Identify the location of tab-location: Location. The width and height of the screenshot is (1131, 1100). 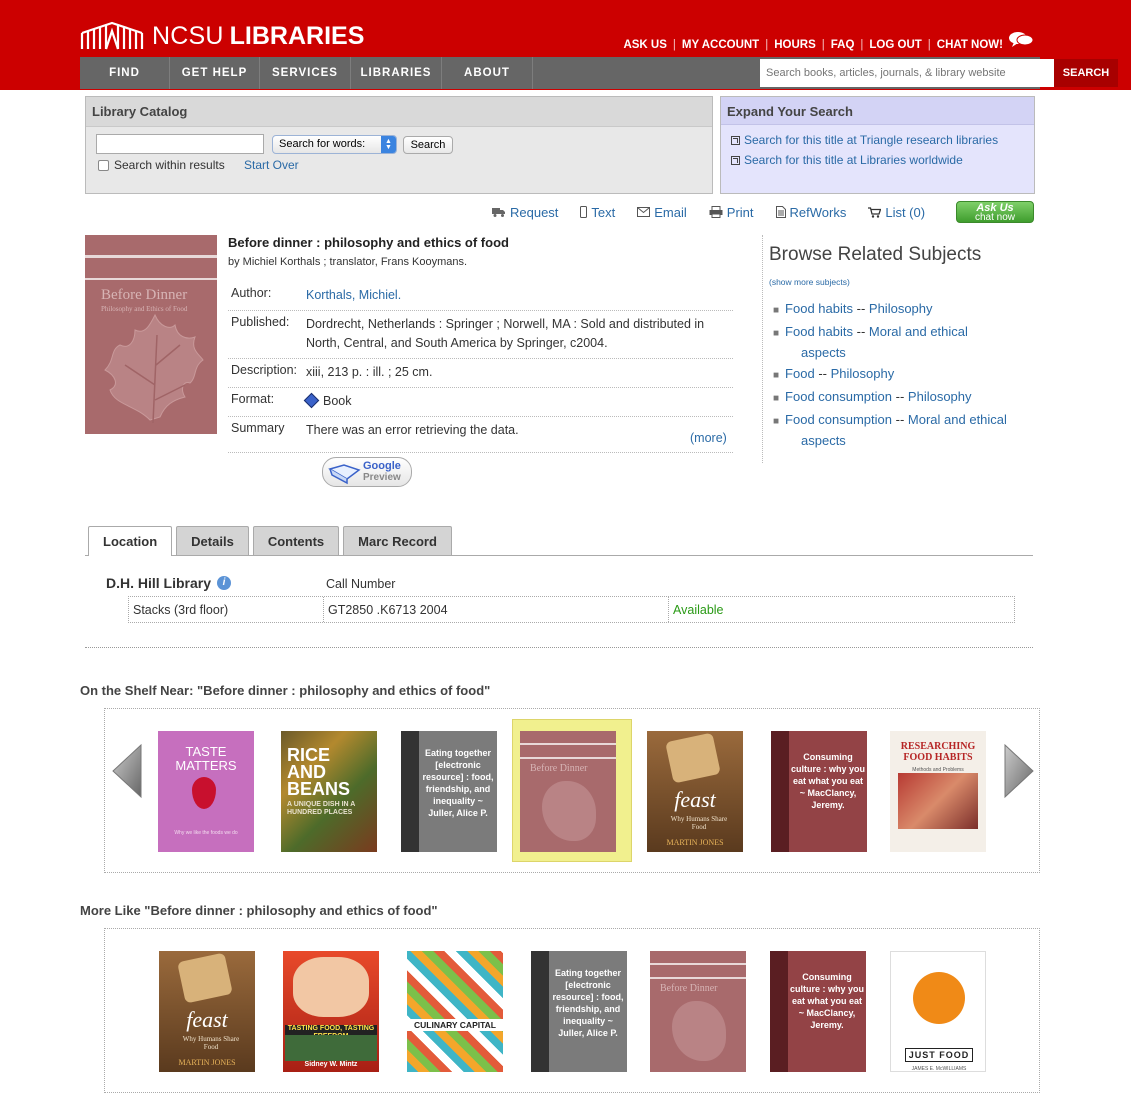
(130, 541).